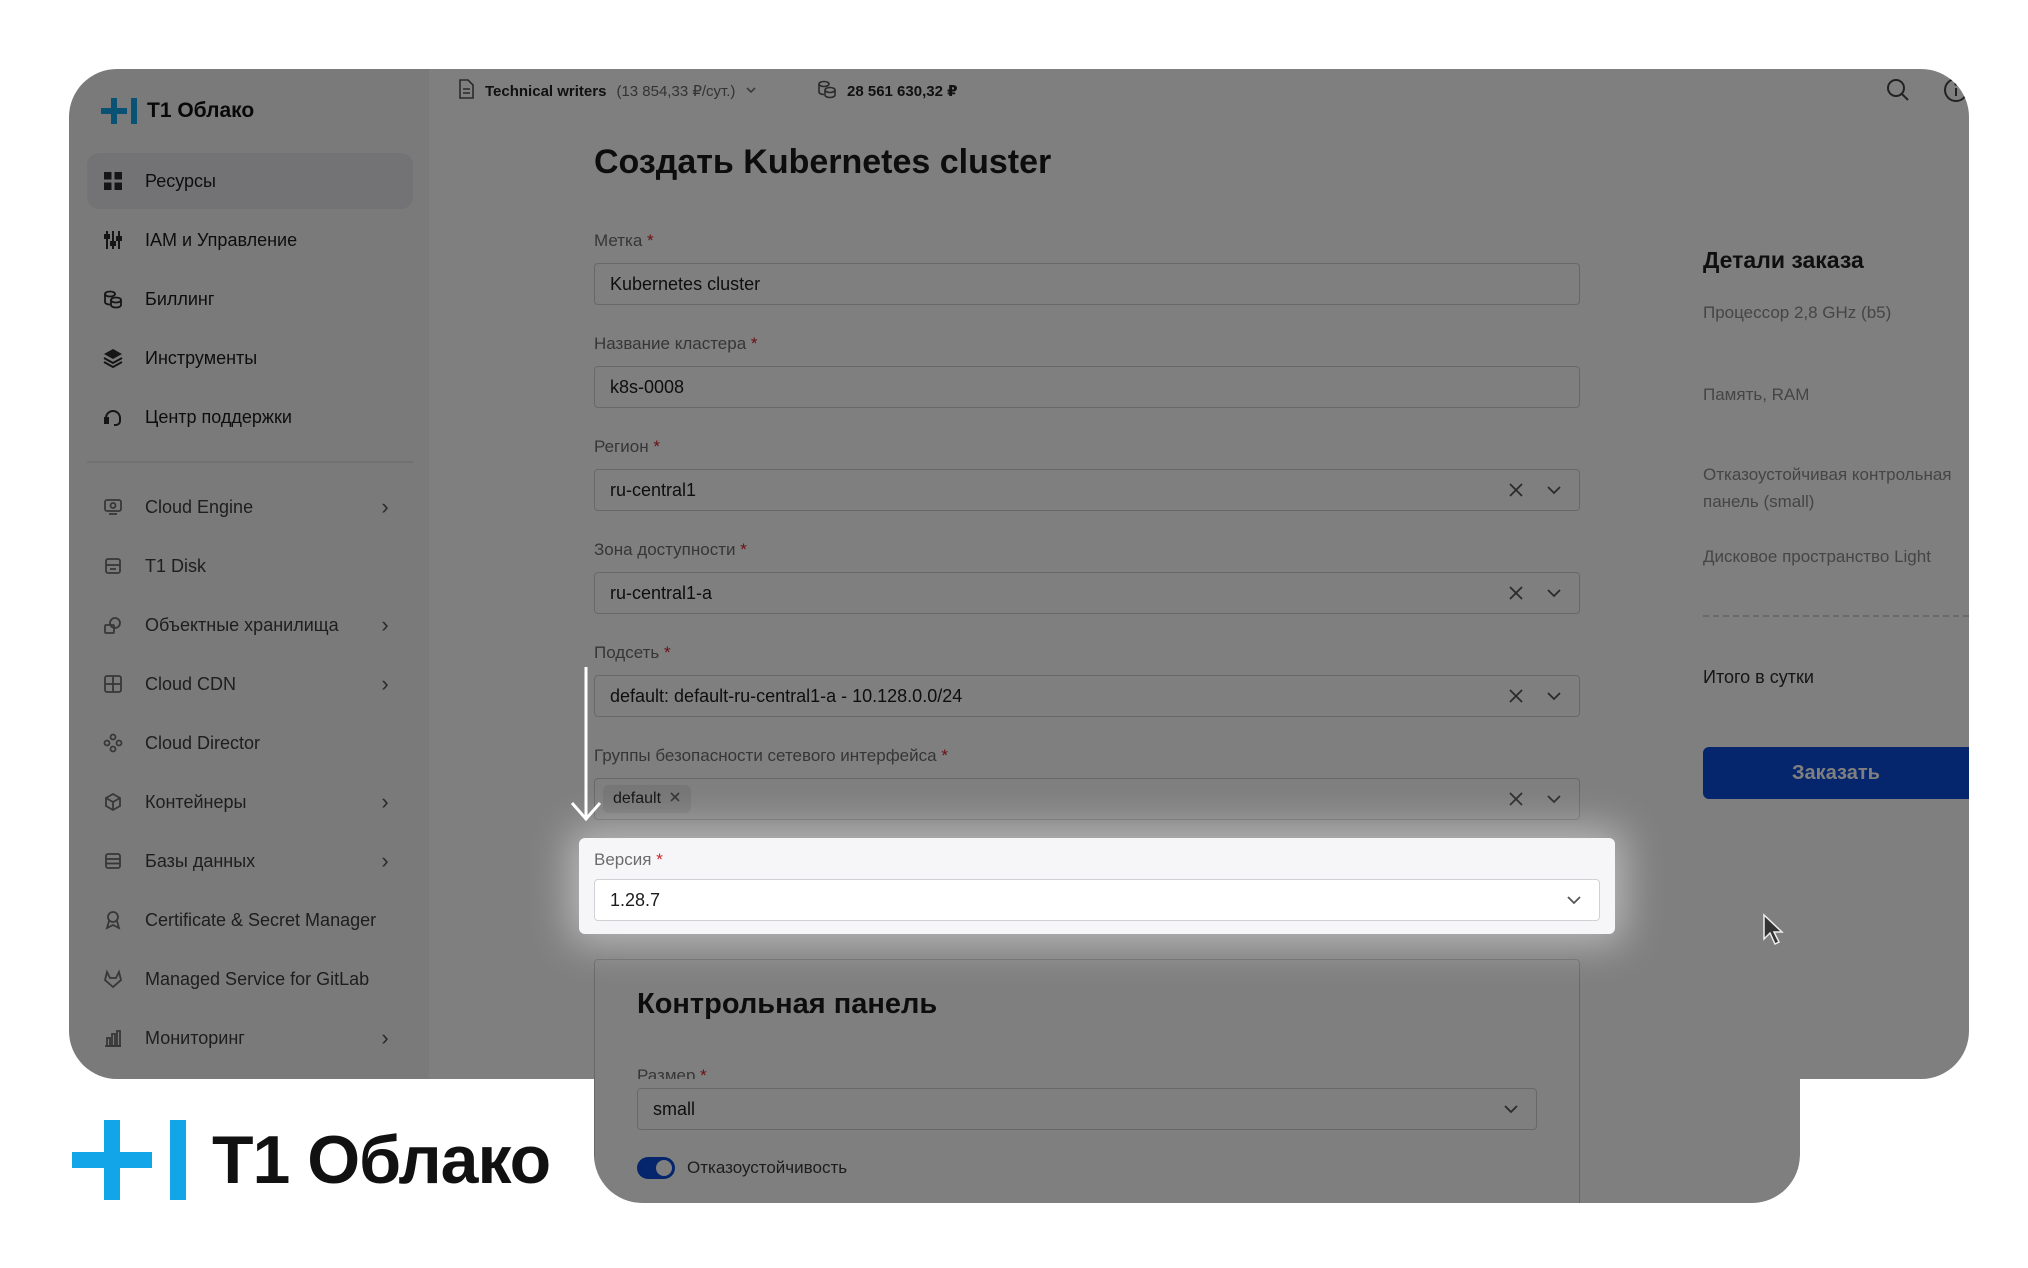  I want to click on storage-icon, so click(113, 625).